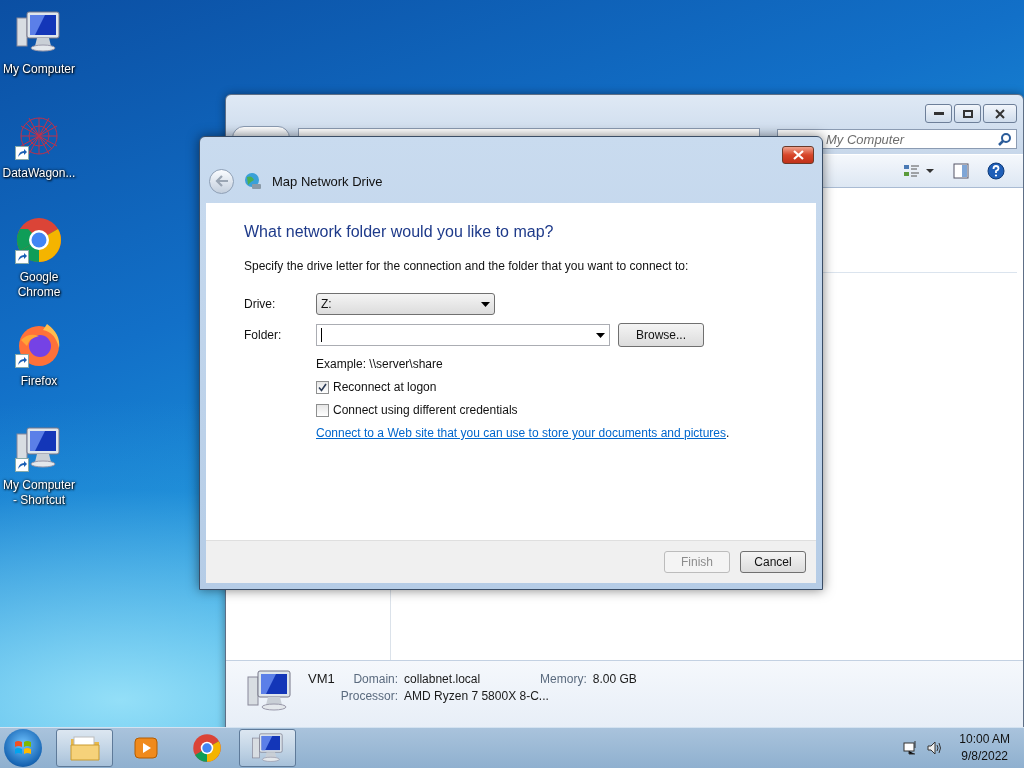 The height and width of the screenshot is (768, 1024). Describe the element at coordinates (961, 171) in the screenshot. I see `preview-pane-icon` at that location.